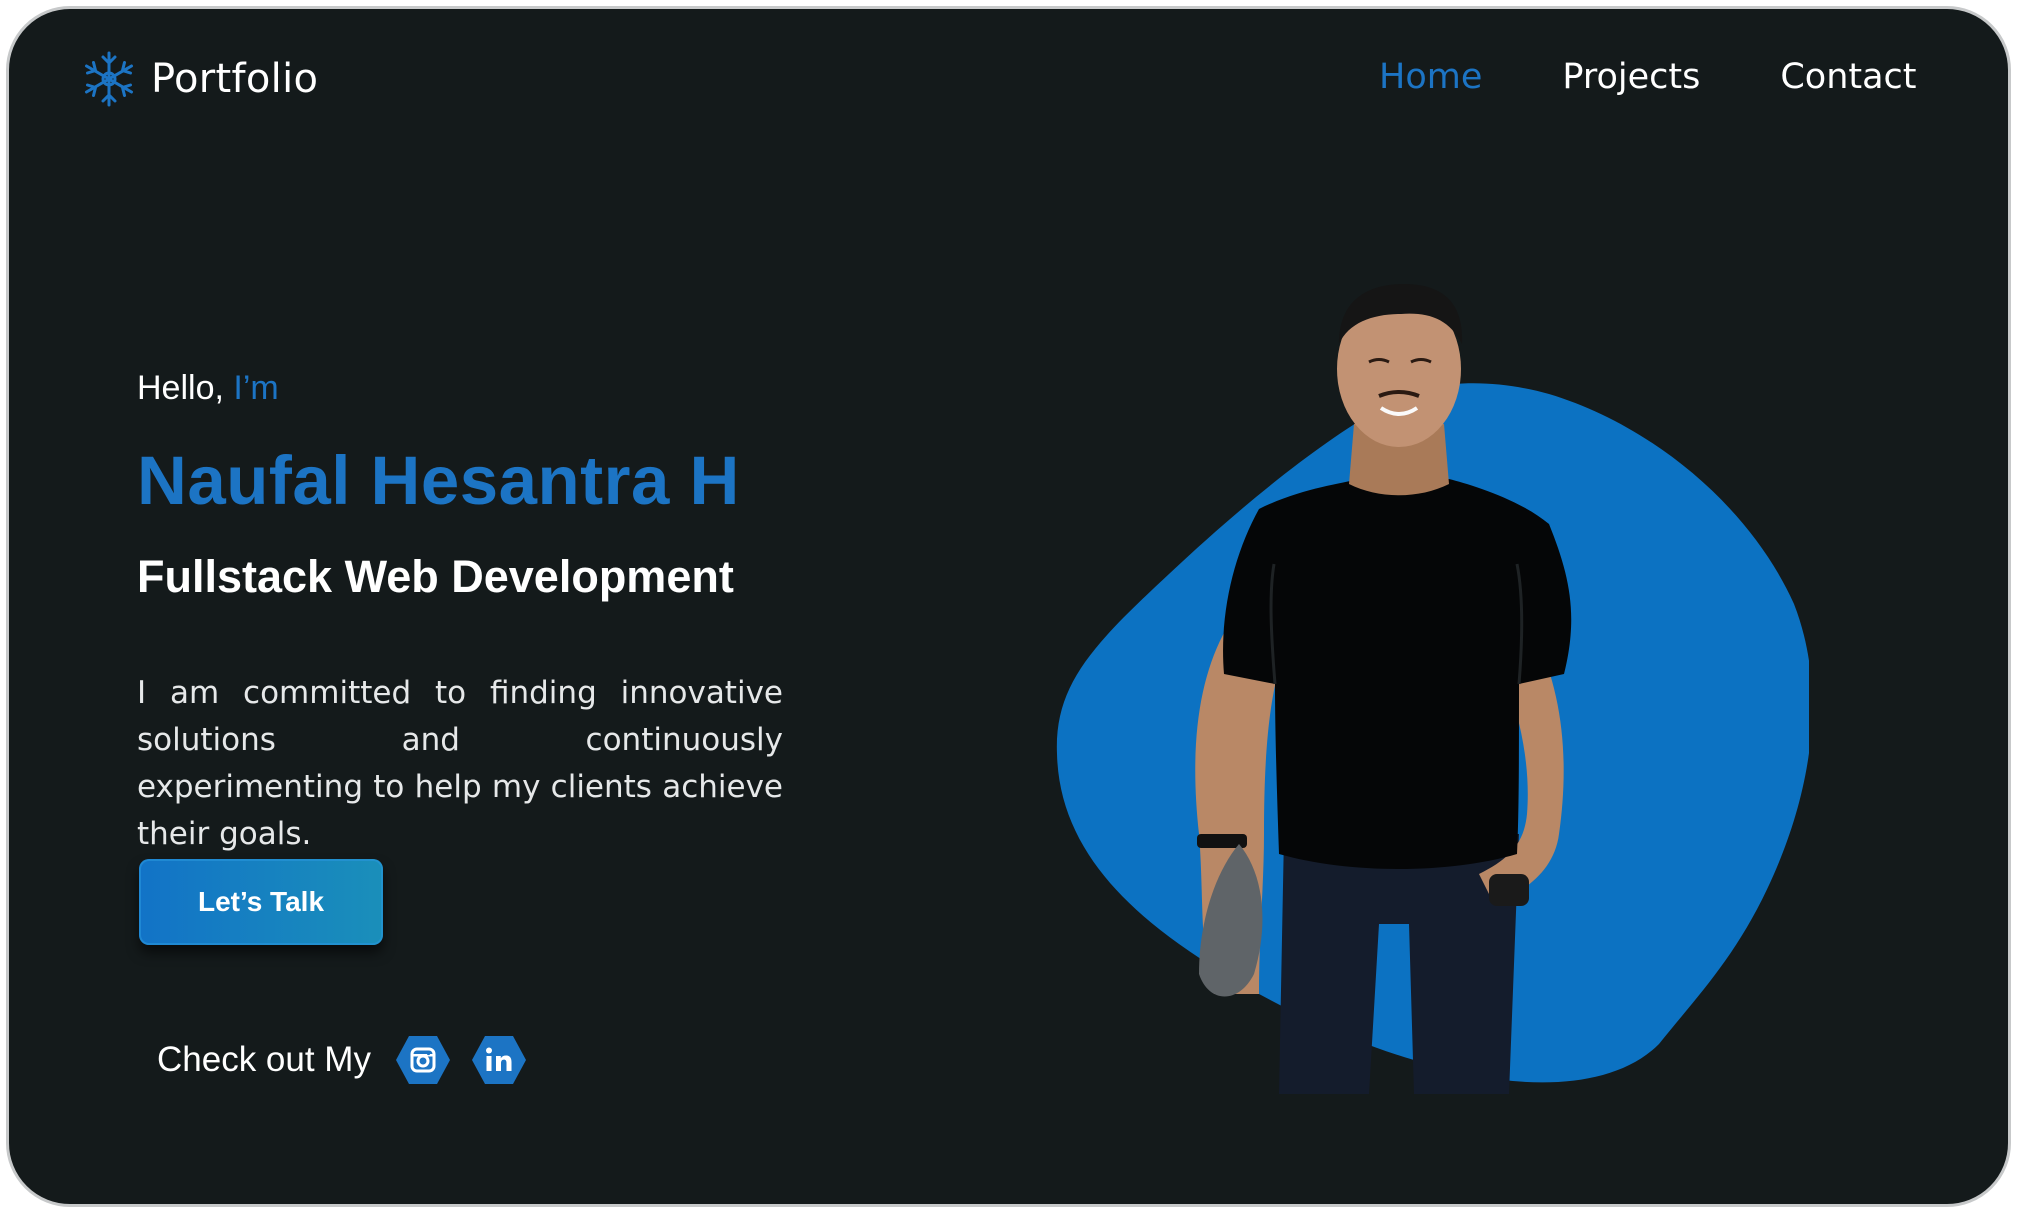 The height and width of the screenshot is (1213, 2017). What do you see at coordinates (1430, 77) in the screenshot?
I see `nav-home: Home` at bounding box center [1430, 77].